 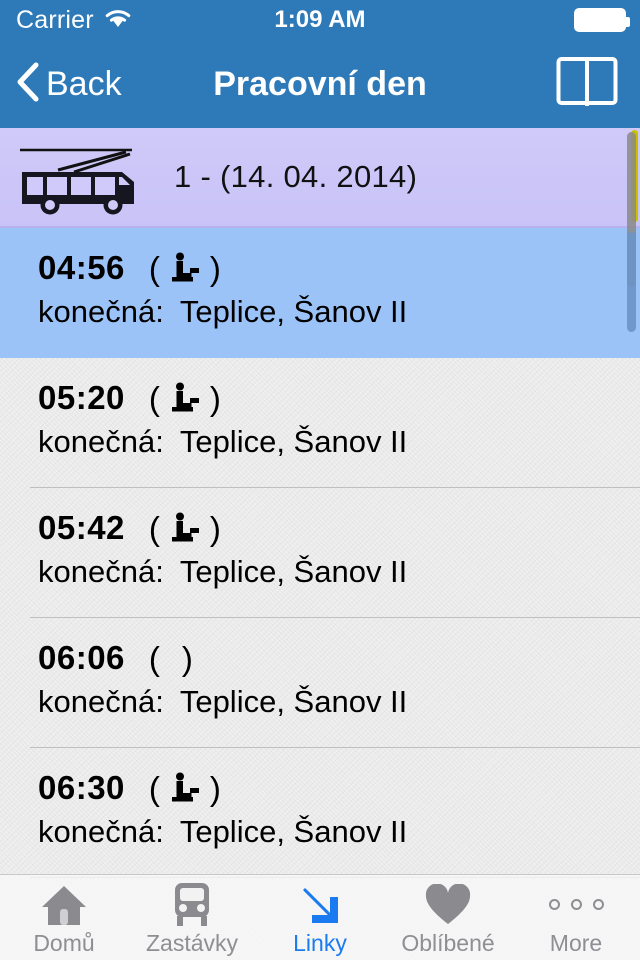 I want to click on departure-row-primary: 04:56 (), so click(x=320, y=257).